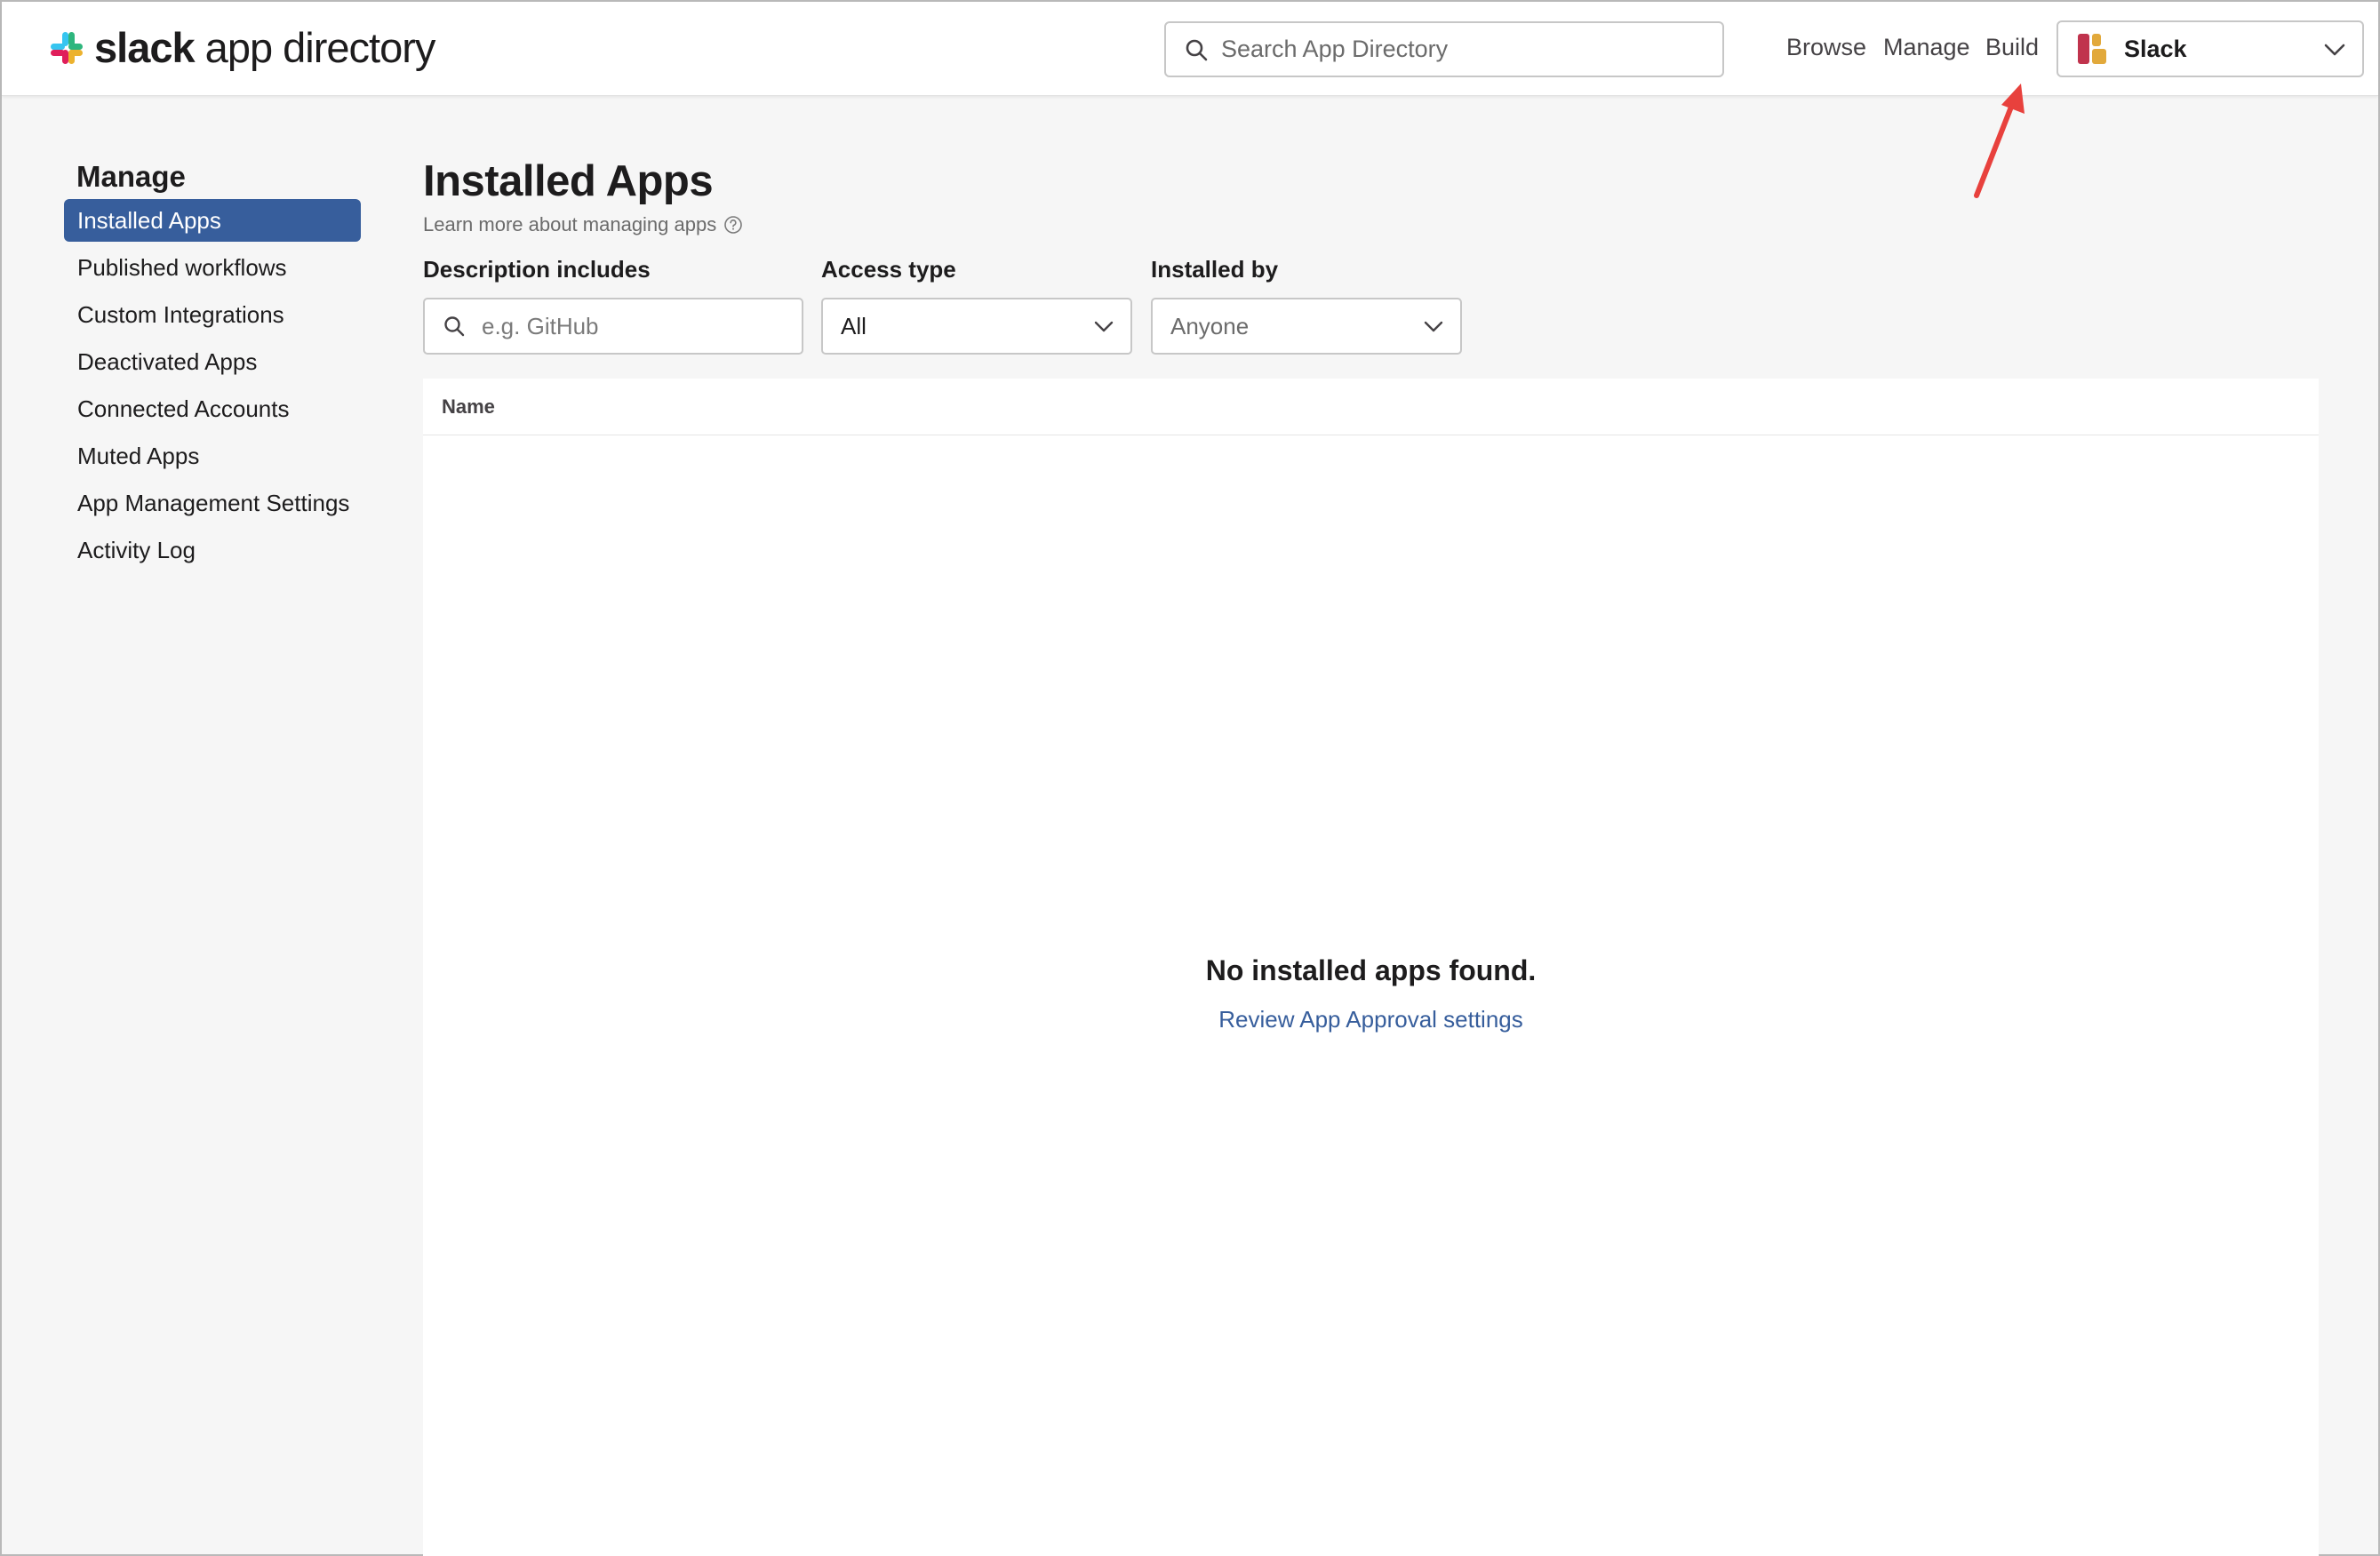 The height and width of the screenshot is (1556, 2380). What do you see at coordinates (642, 326) in the screenshot?
I see `description-filter-input` at bounding box center [642, 326].